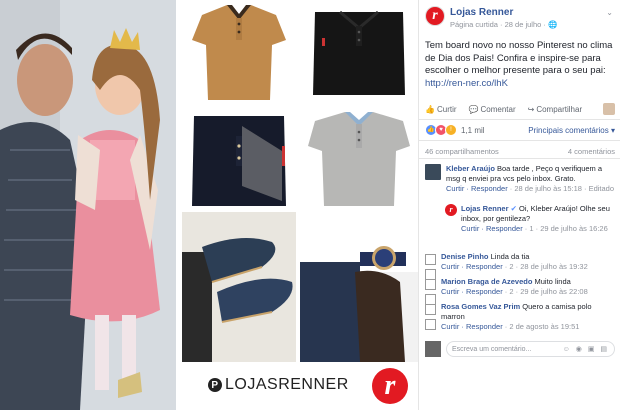 The image size is (620, 410). I want to click on reply-actions: Curtir · Responder, so click(492, 228).